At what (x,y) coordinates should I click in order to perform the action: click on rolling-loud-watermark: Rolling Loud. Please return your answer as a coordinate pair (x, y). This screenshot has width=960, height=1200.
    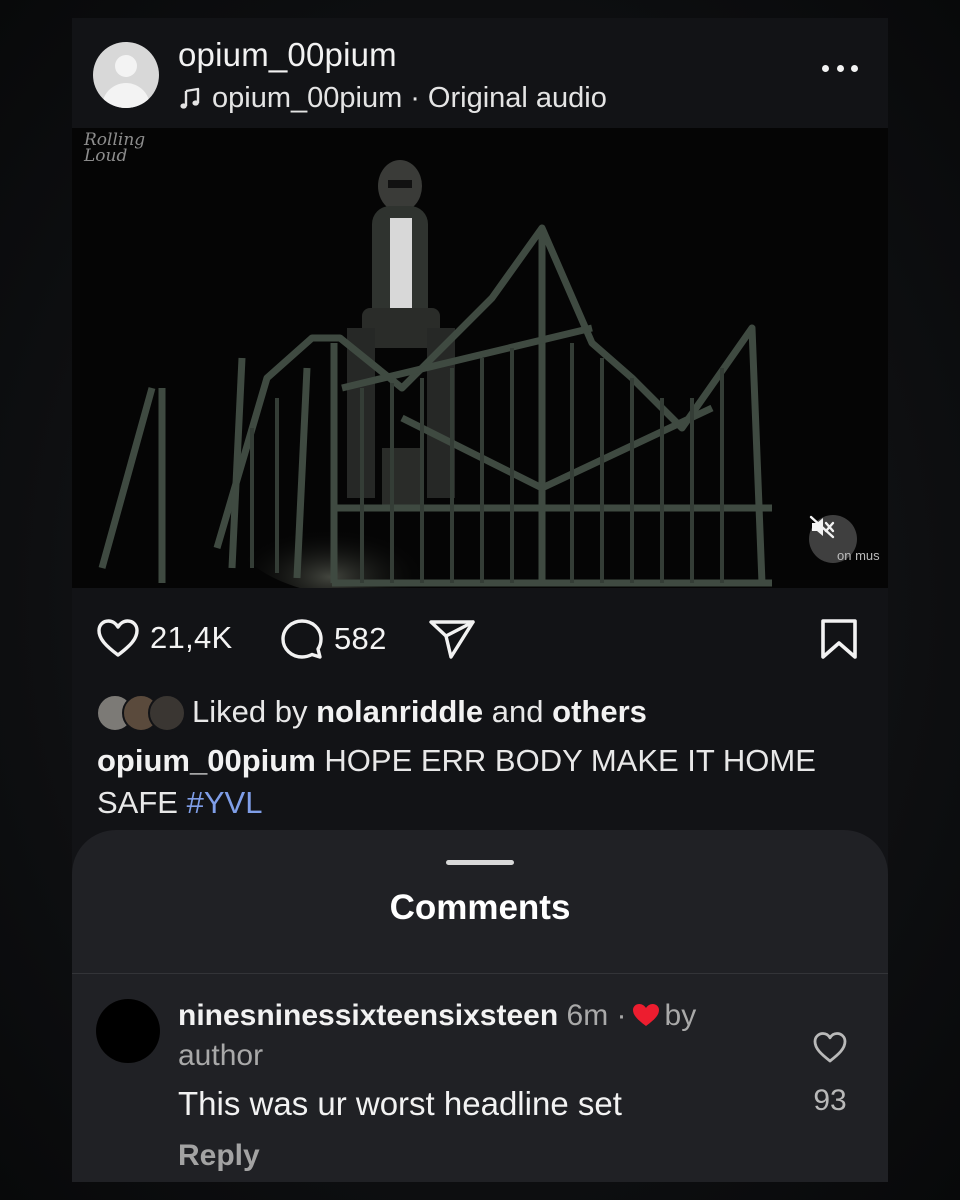
    Looking at the image, I should click on (115, 148).